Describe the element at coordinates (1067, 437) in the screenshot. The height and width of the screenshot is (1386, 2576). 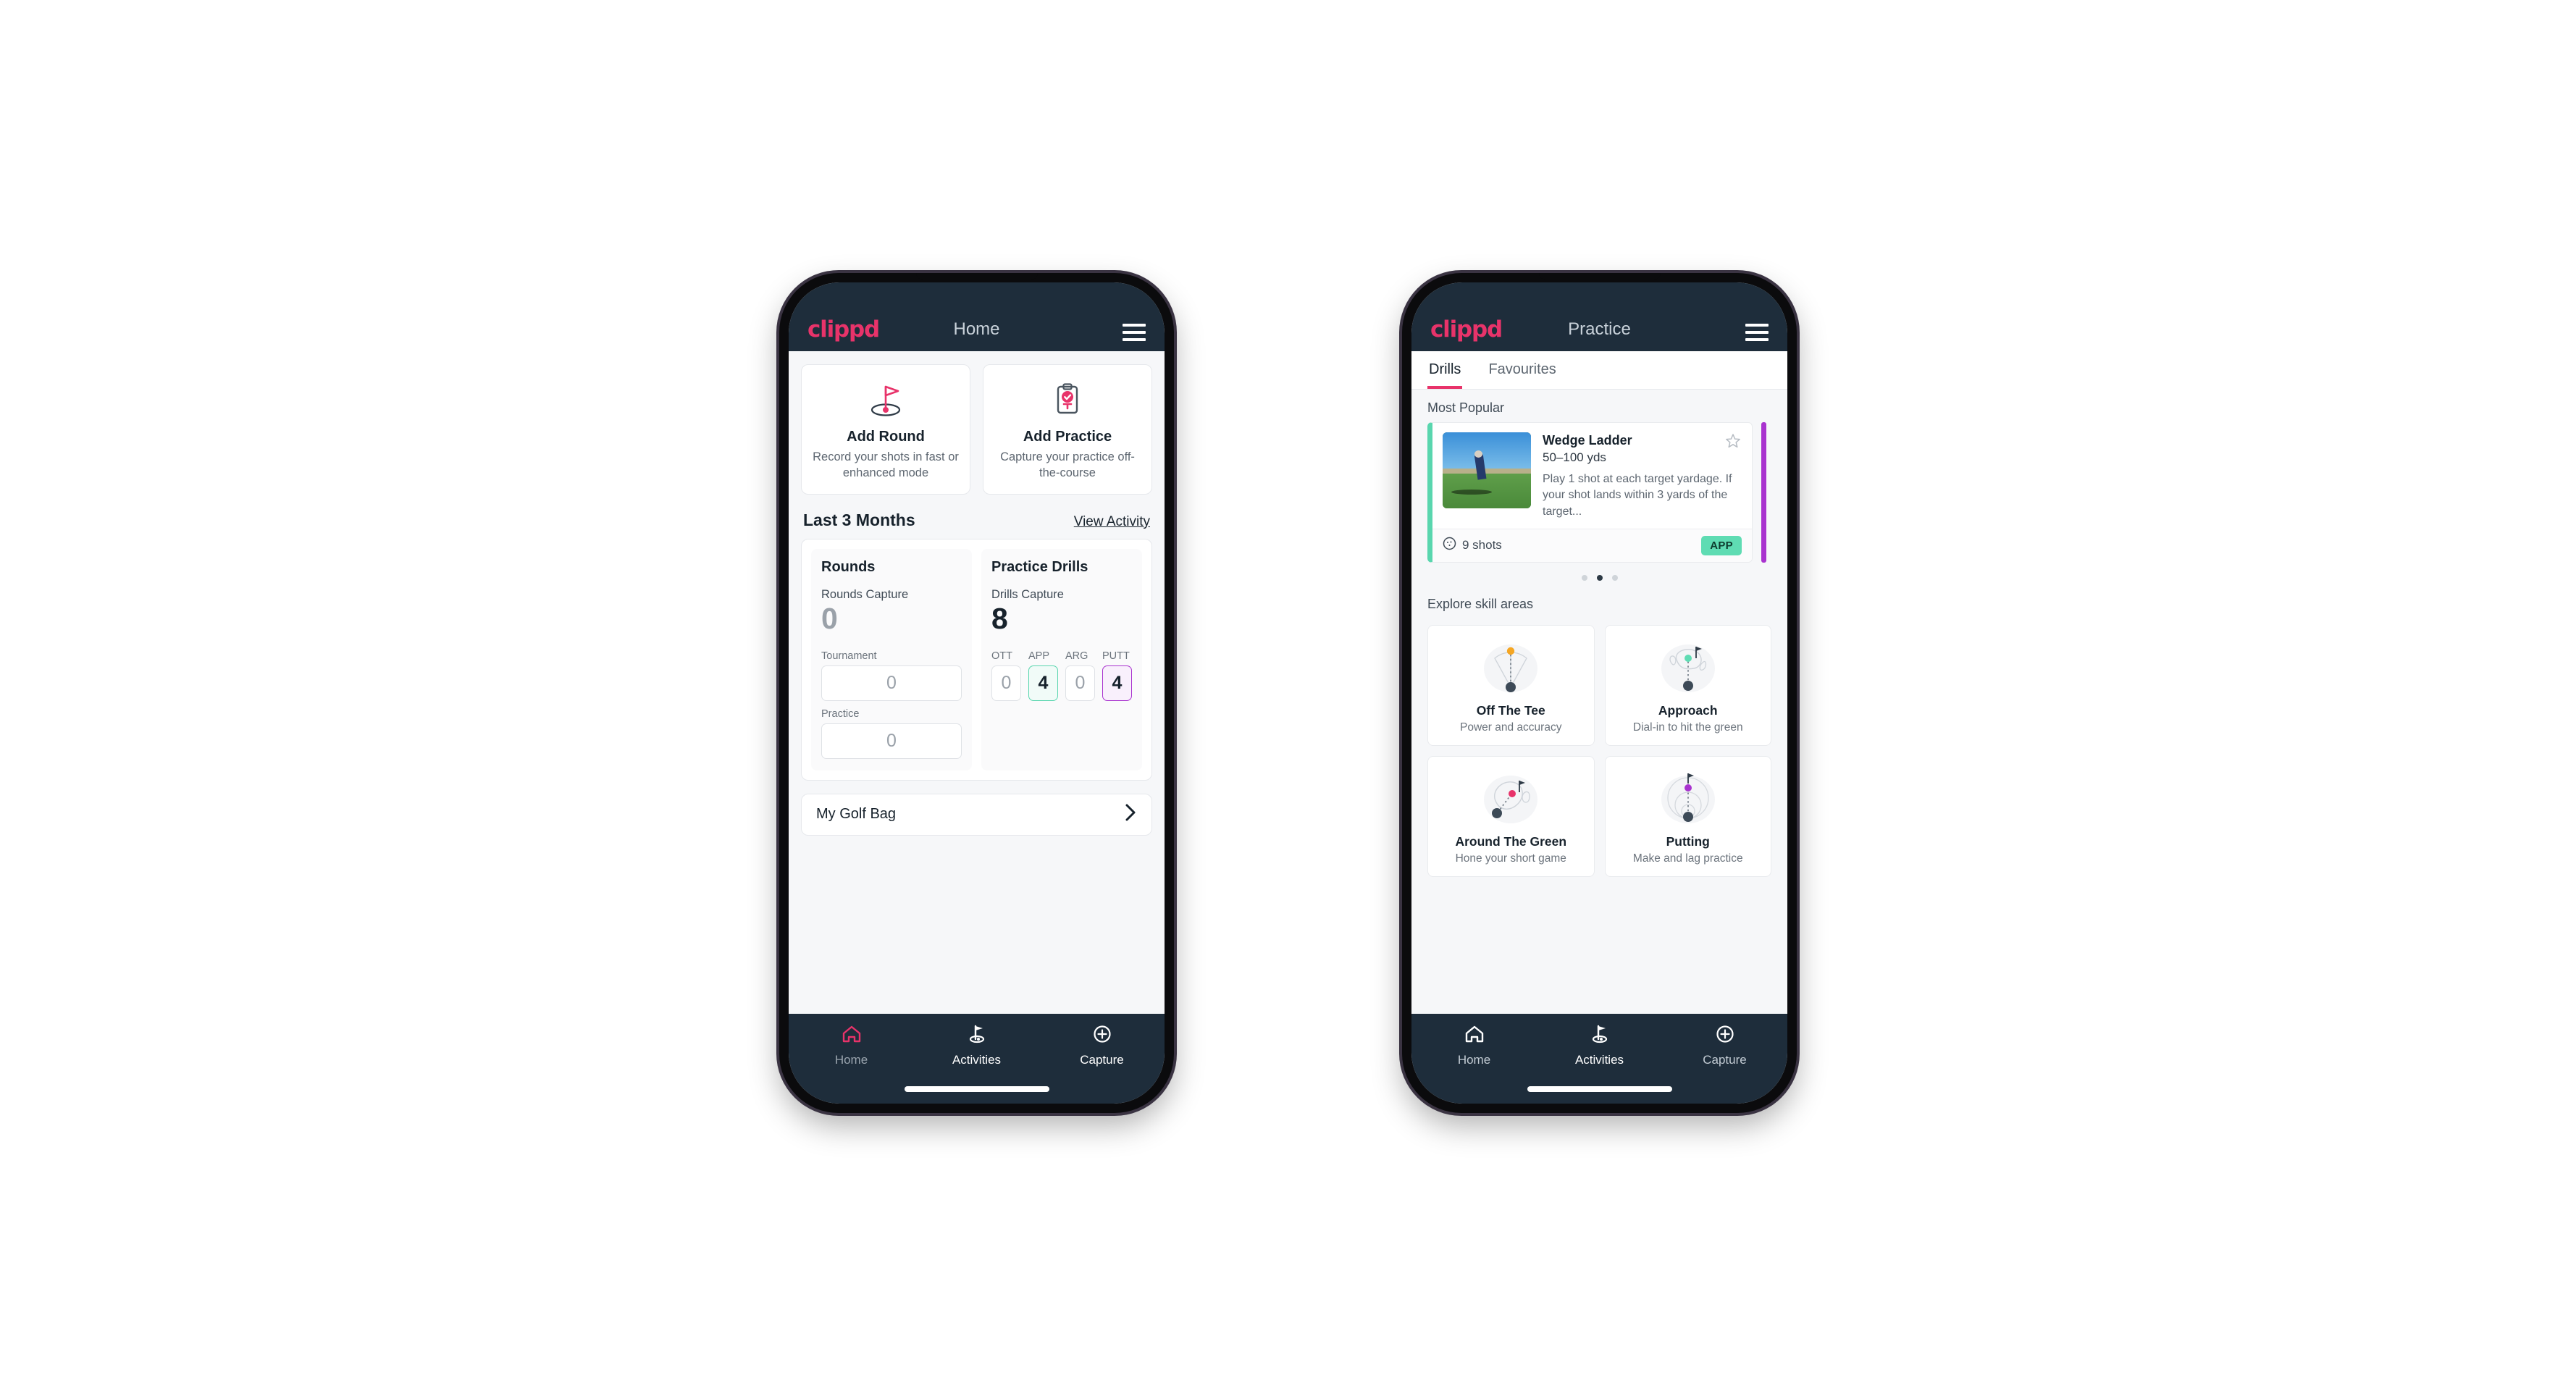
I see `add-practice-title: Add Practice` at that location.